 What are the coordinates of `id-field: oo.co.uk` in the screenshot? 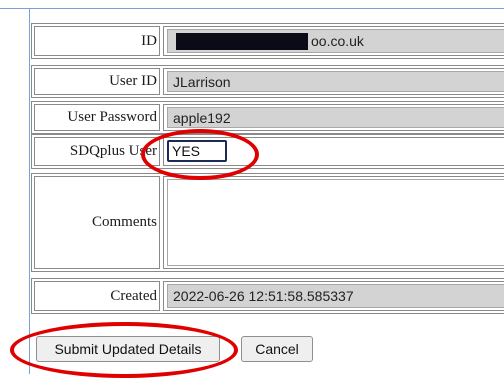 It's located at (335, 41).